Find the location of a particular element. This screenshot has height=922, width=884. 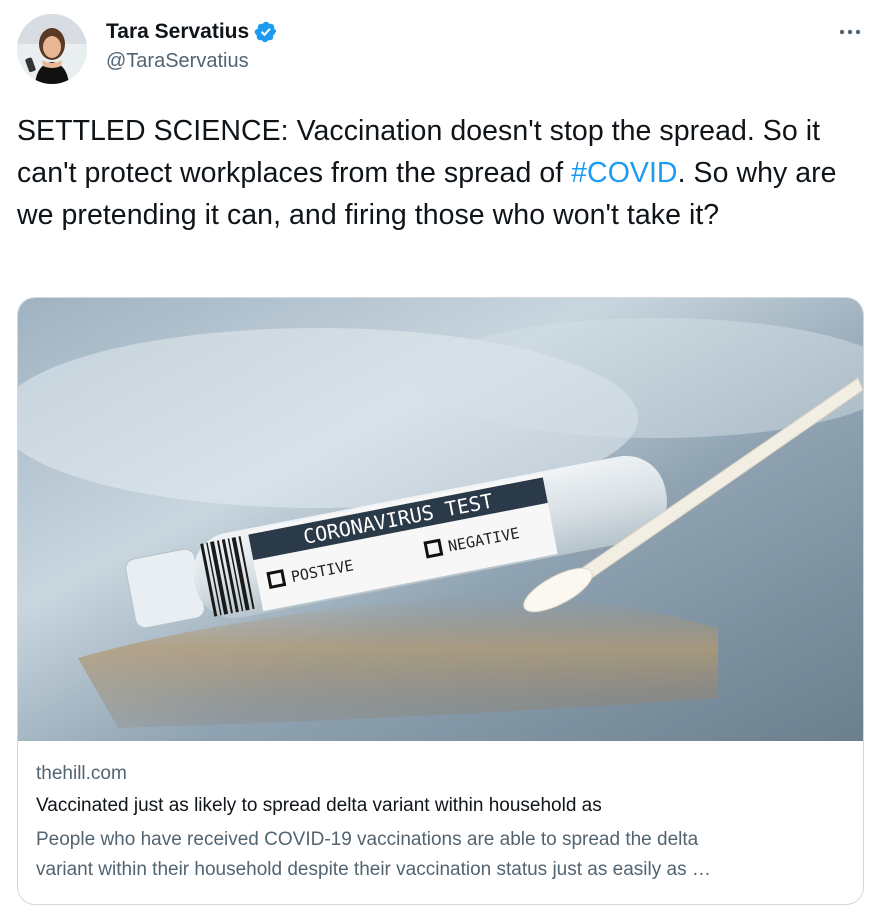

card-domain: thehill.com is located at coordinates (81, 773).